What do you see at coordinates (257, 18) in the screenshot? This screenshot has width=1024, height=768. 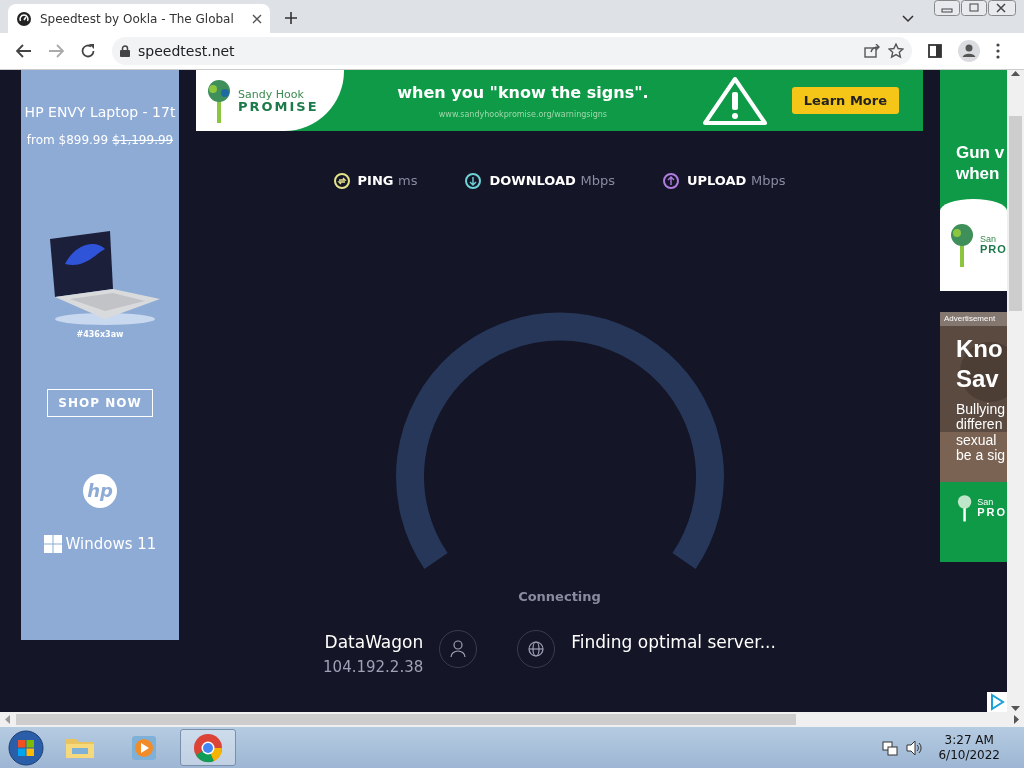 I see `close-icon` at bounding box center [257, 18].